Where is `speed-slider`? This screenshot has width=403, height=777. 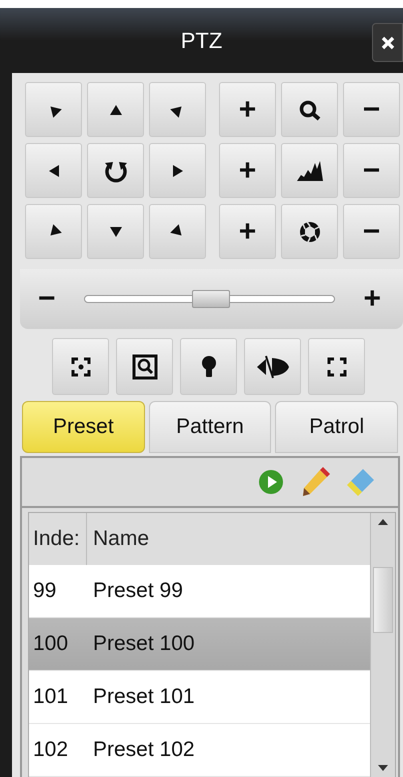
speed-slider is located at coordinates (210, 299).